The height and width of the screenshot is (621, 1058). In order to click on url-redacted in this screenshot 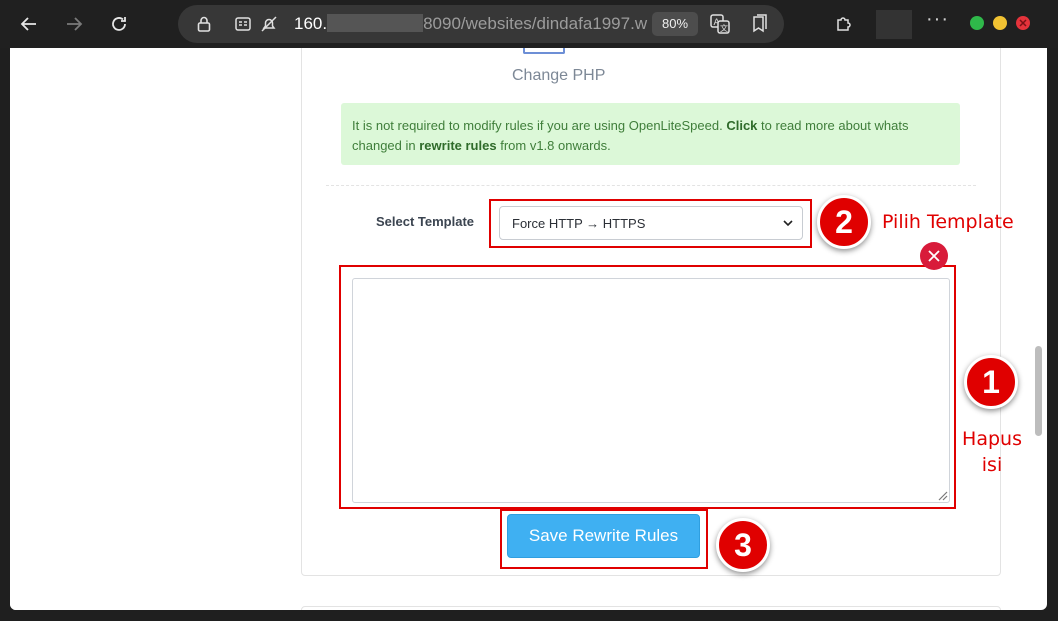, I will do `click(375, 23)`.